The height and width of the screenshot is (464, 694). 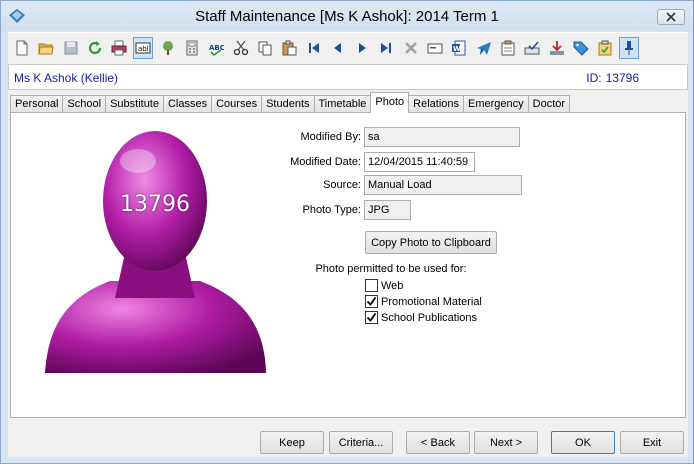 I want to click on photo-id-overlay: 13796, so click(x=155, y=204).